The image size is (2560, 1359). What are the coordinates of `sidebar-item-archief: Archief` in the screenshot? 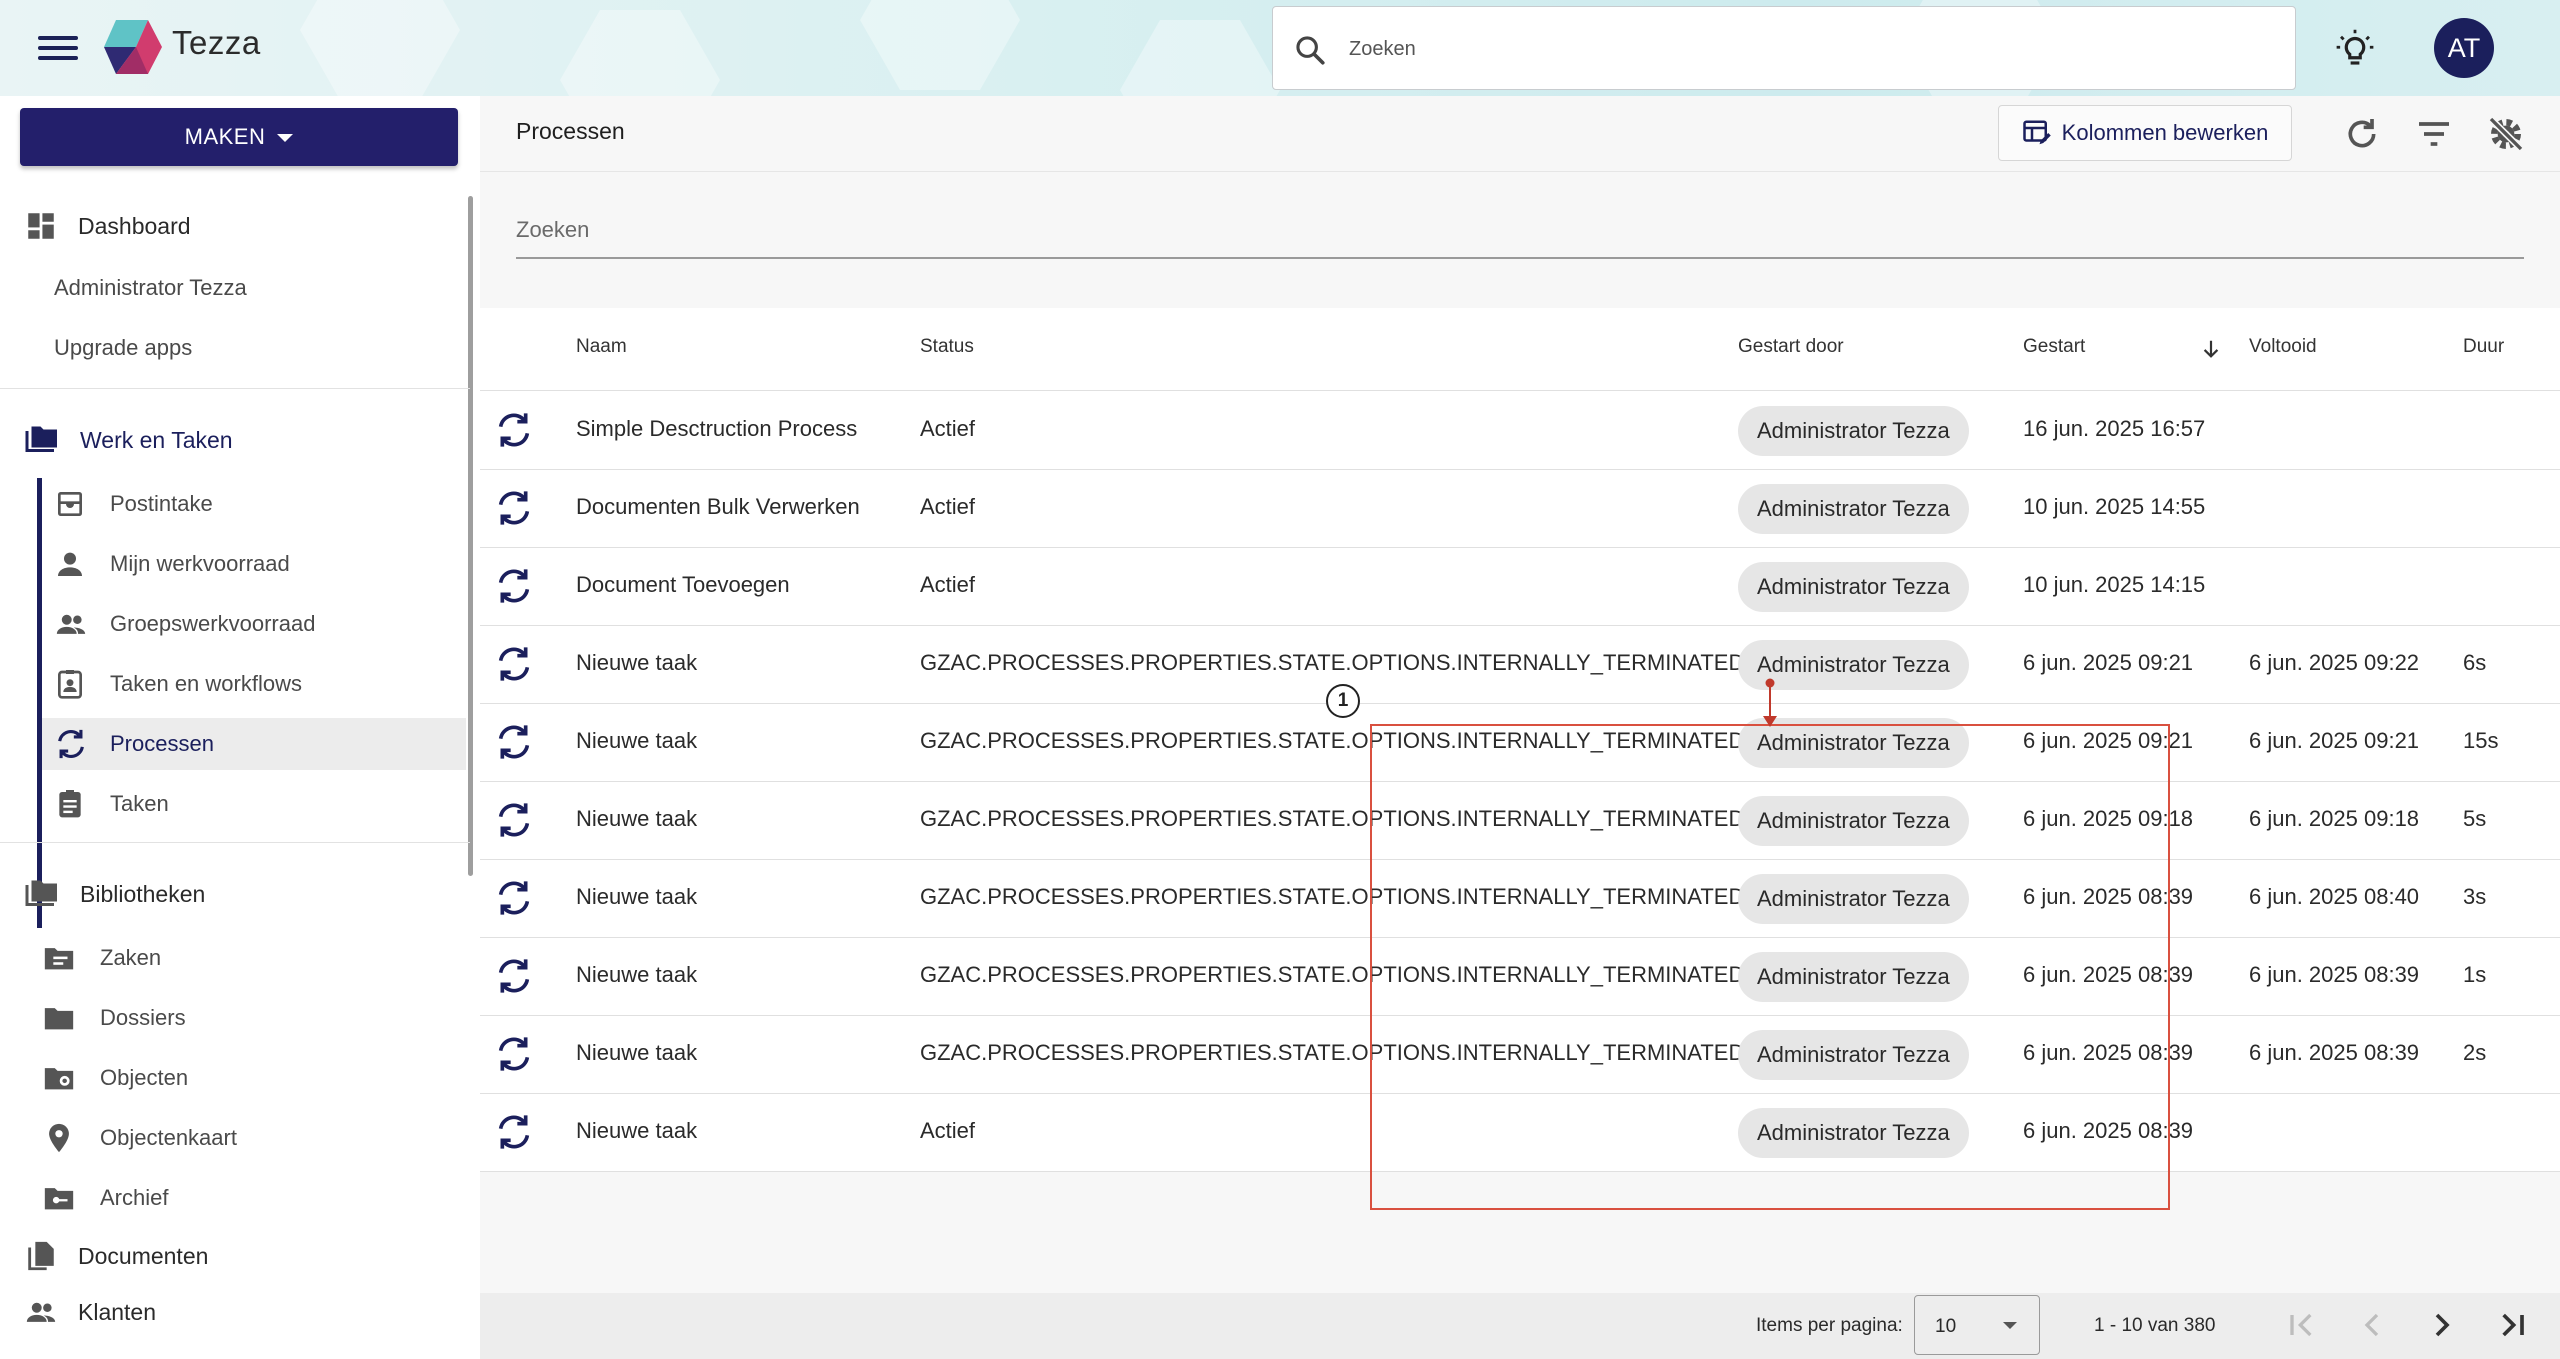 It's located at (105, 1198).